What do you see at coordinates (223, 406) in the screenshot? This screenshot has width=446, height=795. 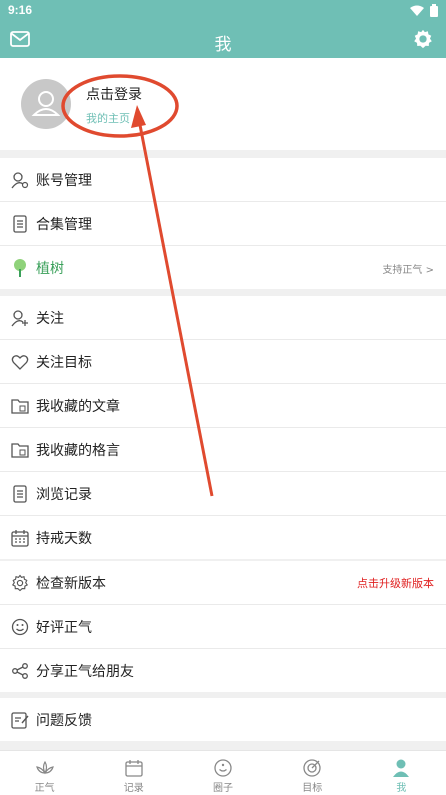 I see `menu-item-saved-articles: 我收藏的文章` at bounding box center [223, 406].